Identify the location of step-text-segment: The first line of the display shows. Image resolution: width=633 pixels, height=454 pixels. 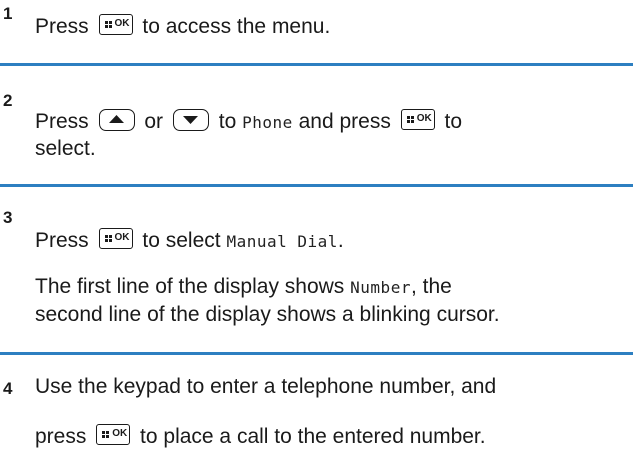
(190, 286).